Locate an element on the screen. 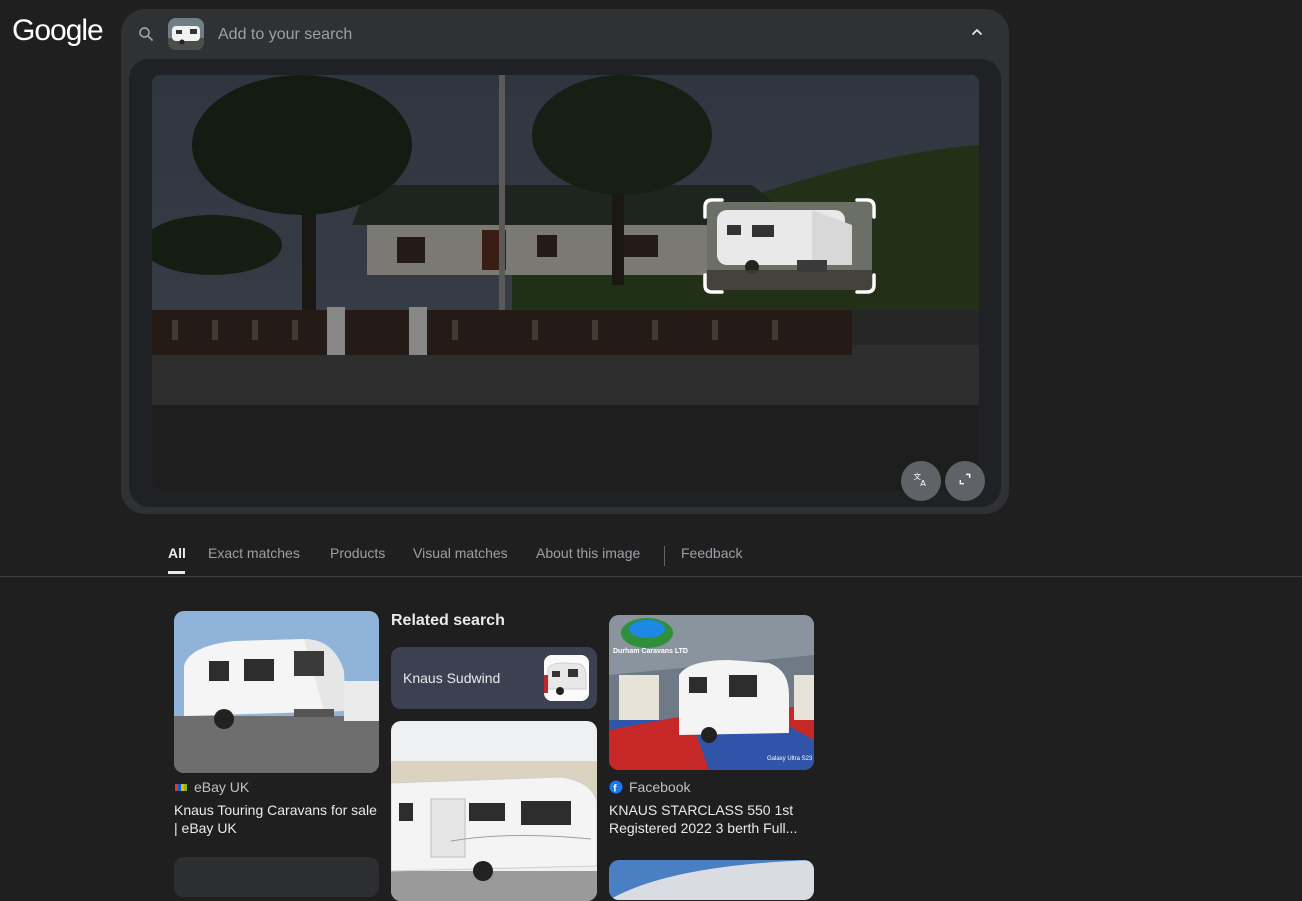  translate-icon: 文A is located at coordinates (921, 481).